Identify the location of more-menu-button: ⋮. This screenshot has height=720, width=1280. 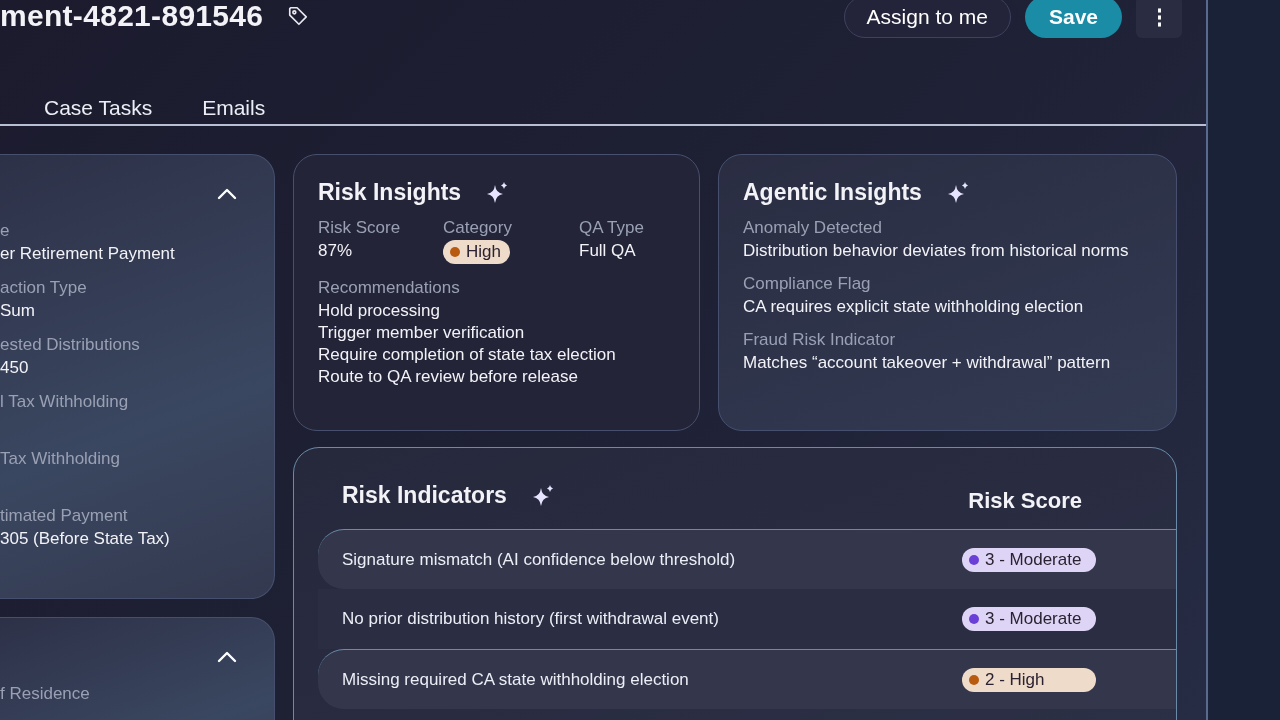
(1159, 19).